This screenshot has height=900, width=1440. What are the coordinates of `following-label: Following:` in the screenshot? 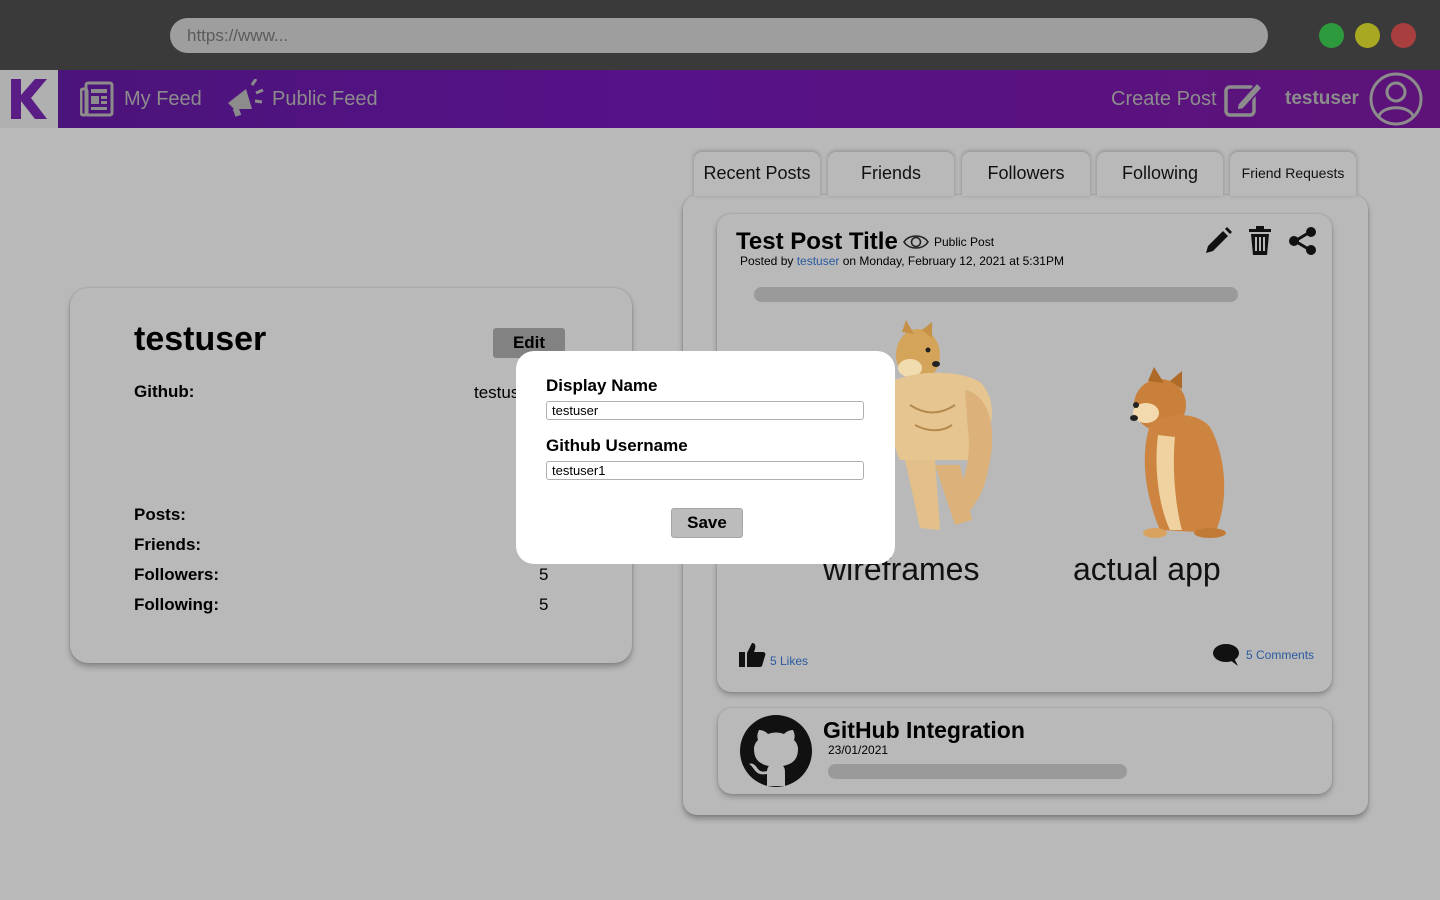 It's located at (176, 604).